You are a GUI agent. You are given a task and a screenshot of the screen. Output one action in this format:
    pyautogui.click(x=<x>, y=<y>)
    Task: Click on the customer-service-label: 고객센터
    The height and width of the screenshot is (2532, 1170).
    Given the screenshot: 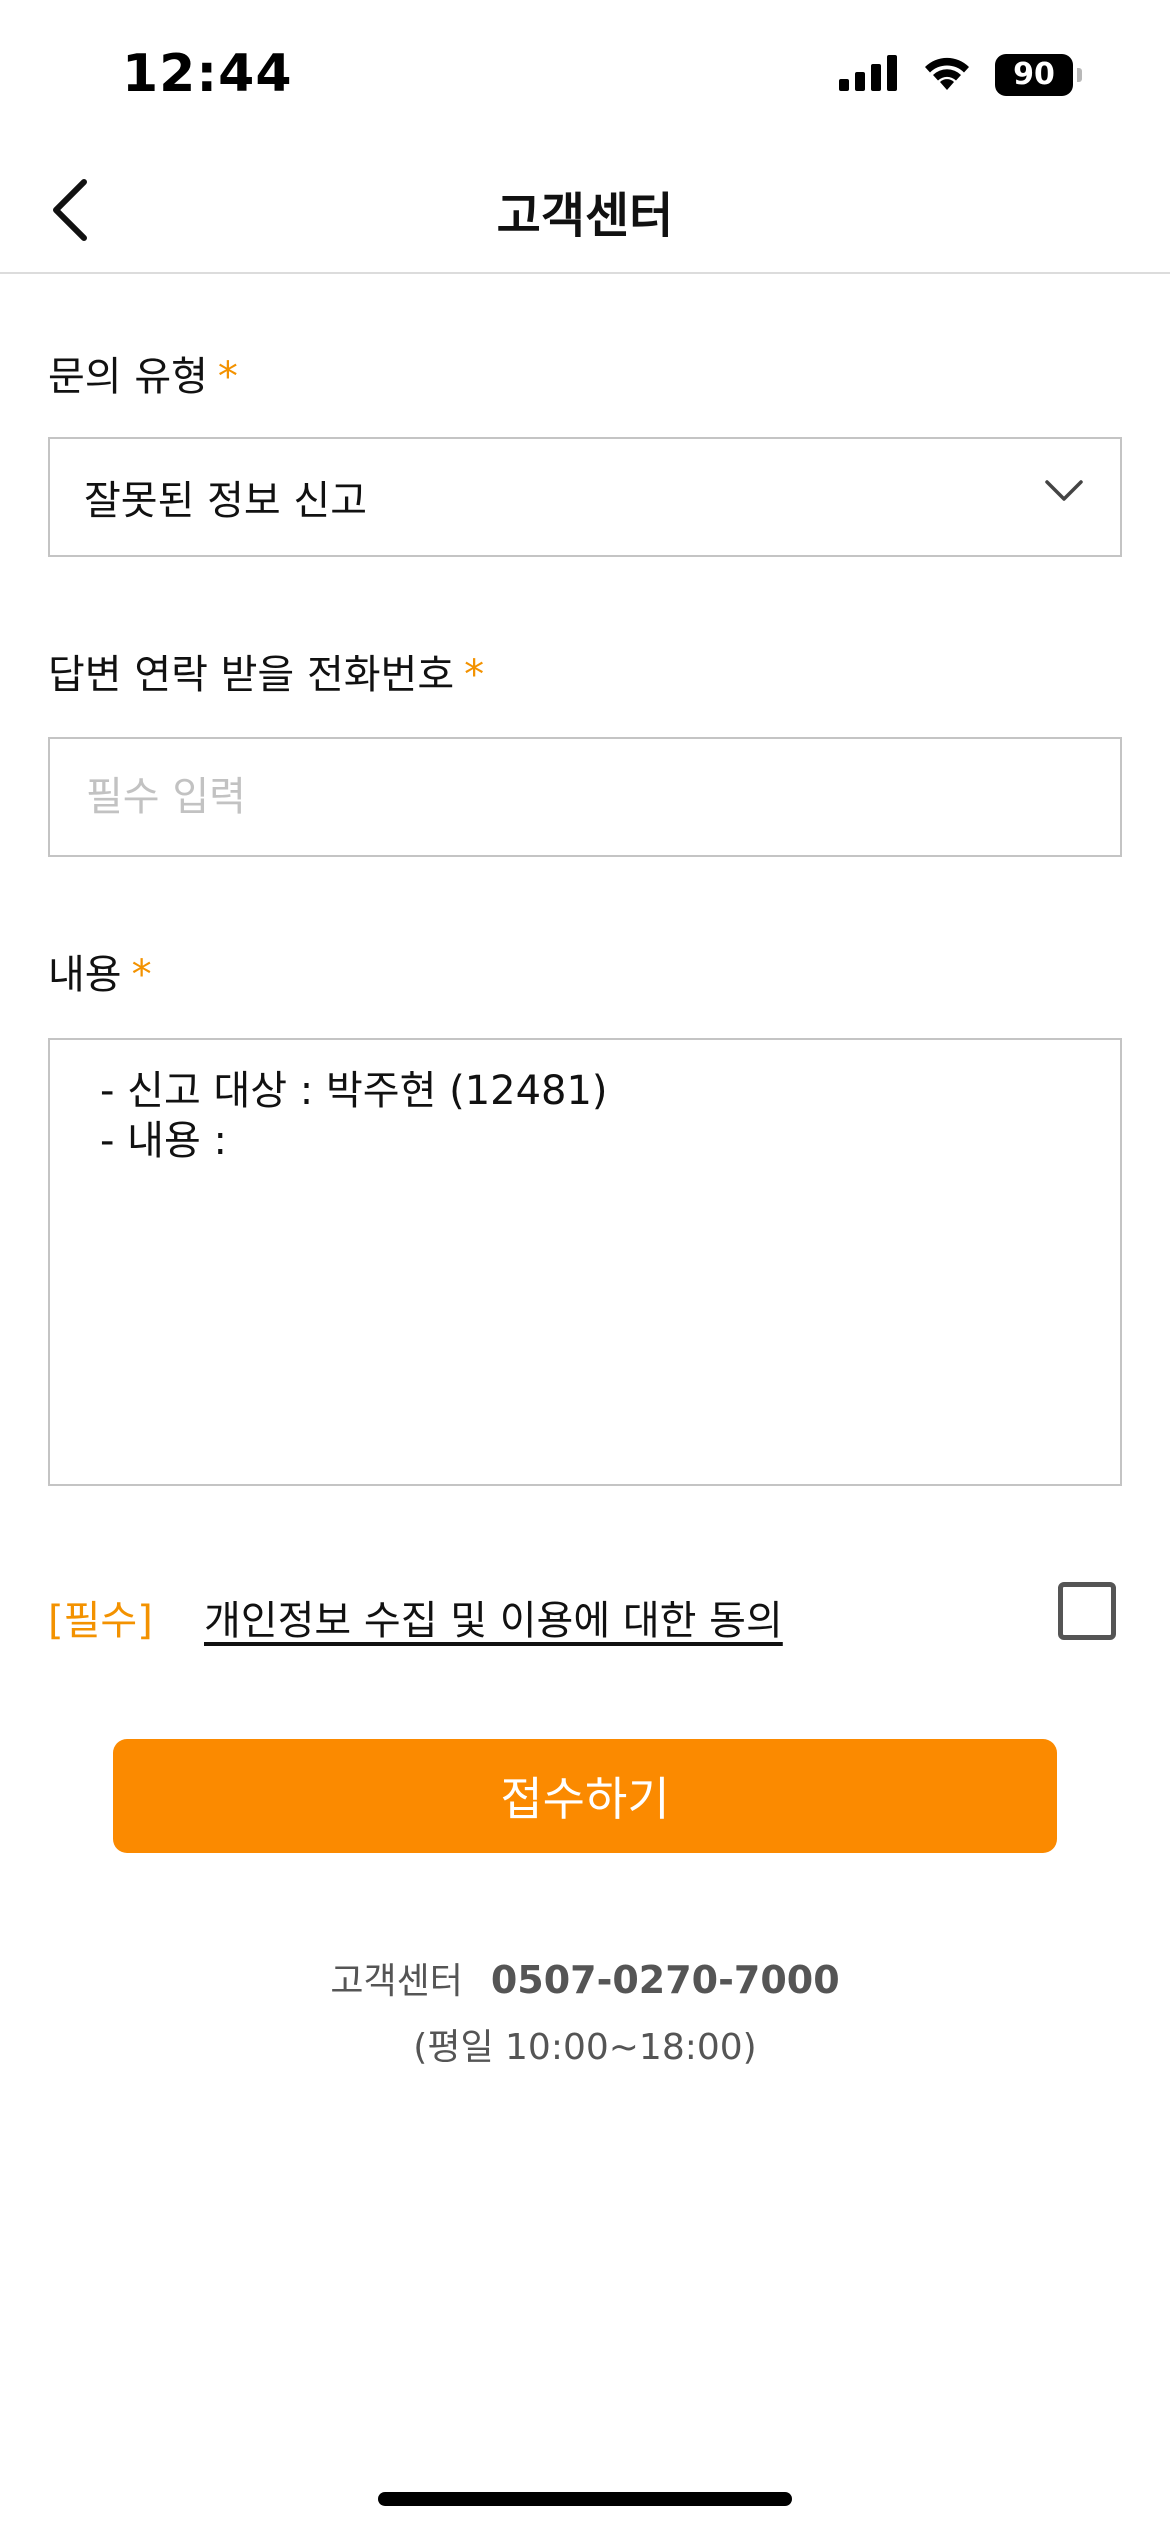 What is the action you would take?
    pyautogui.click(x=396, y=1981)
    